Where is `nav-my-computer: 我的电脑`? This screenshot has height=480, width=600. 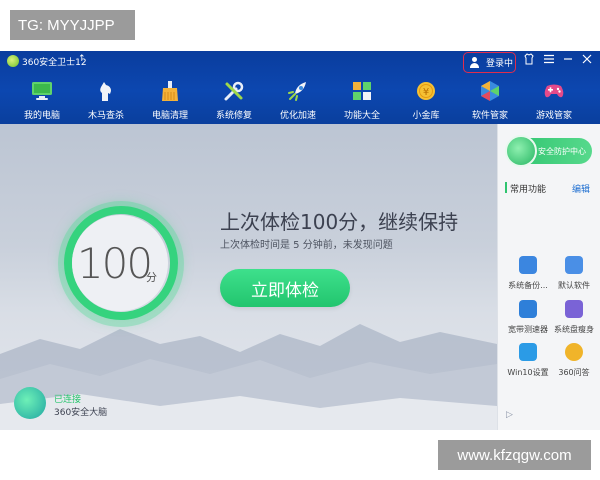
nav-my-computer: 我的电脑 is located at coordinates (42, 100).